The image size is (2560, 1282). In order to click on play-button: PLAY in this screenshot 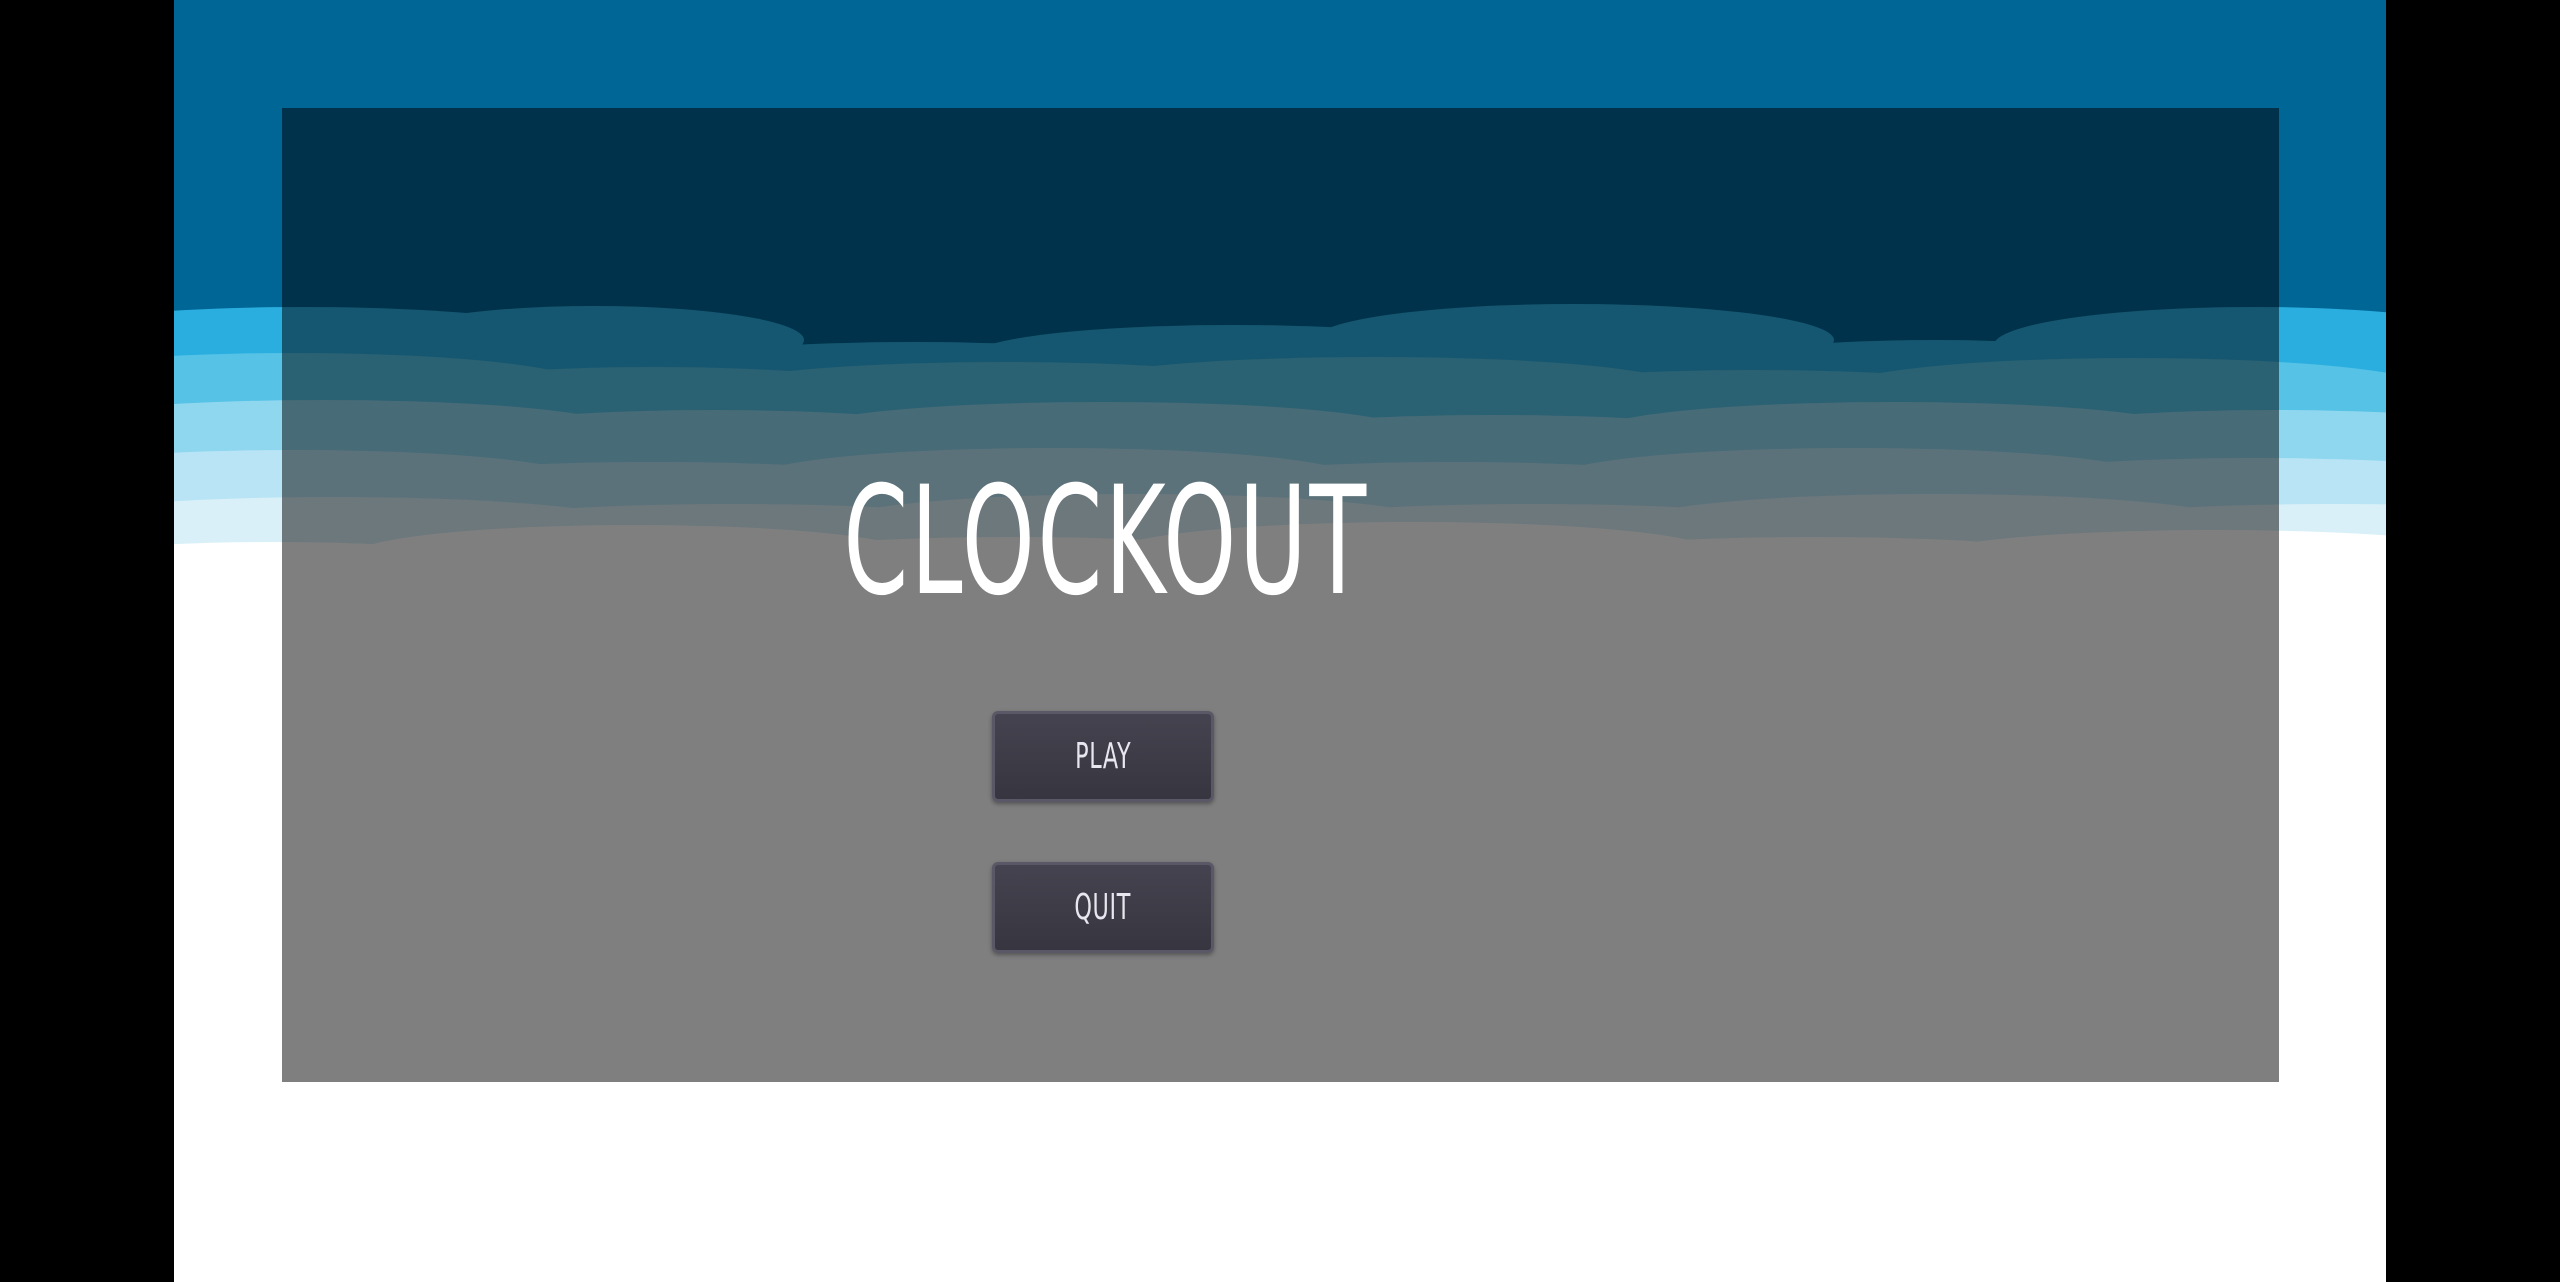, I will do `click(1103, 756)`.